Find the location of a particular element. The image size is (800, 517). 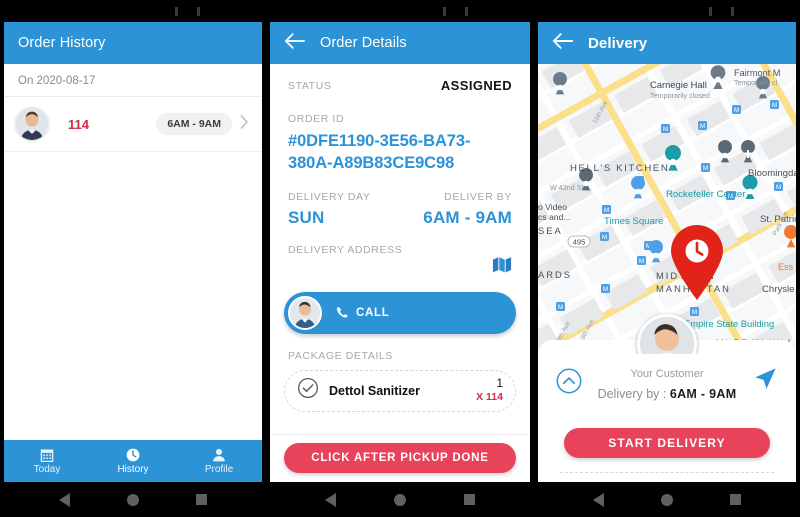

appbar-order-details: Order Details is located at coordinates (400, 43).